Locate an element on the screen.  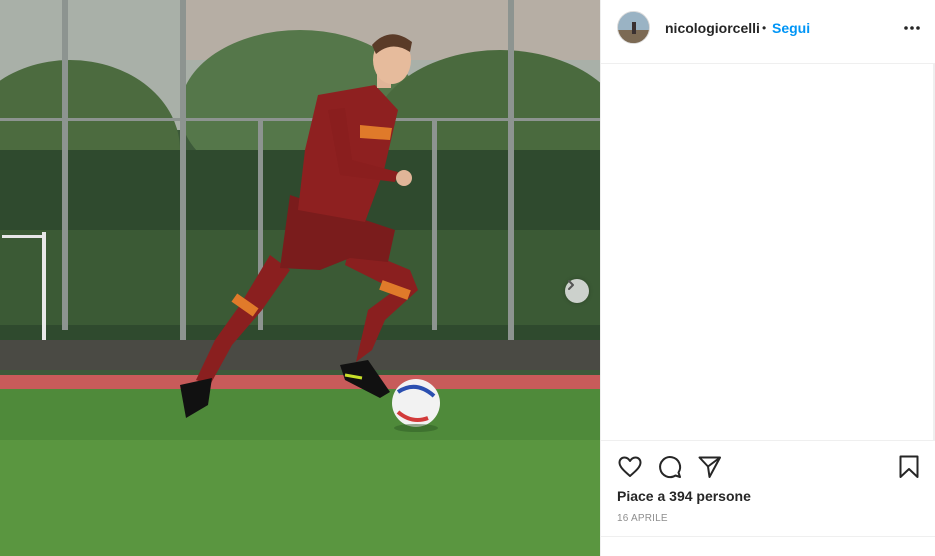
username-link: nicologiorcelli is located at coordinates (712, 28).